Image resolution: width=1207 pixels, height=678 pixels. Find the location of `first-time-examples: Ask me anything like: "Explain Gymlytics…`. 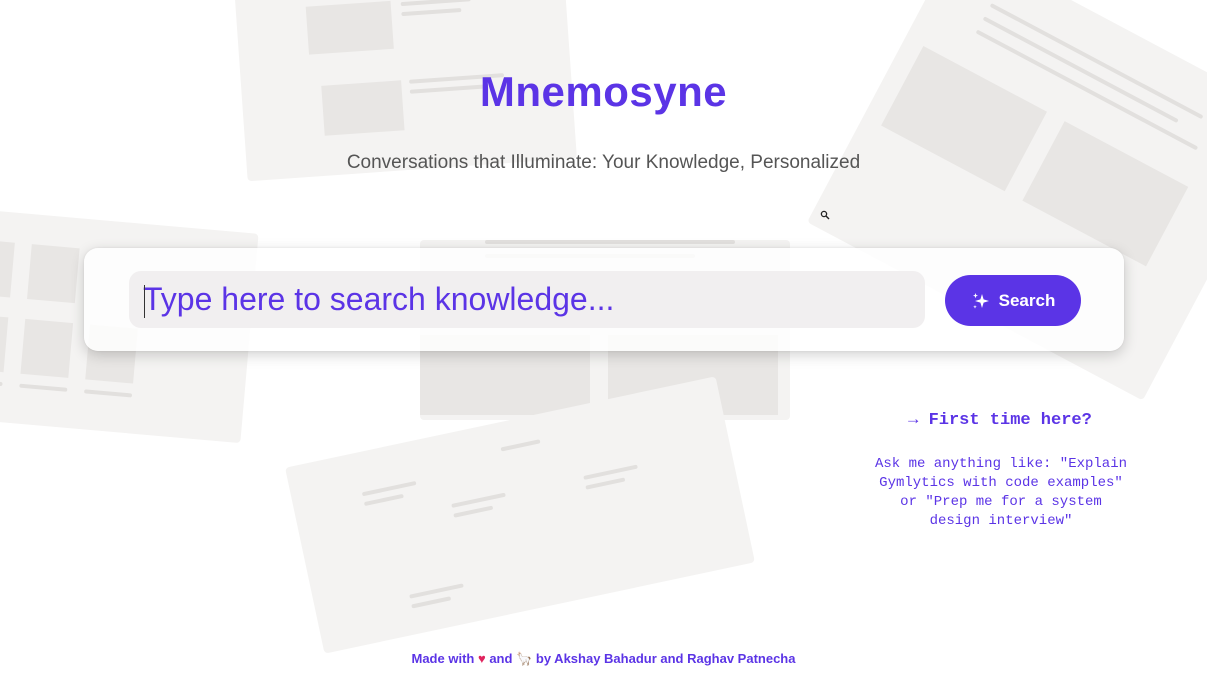

first-time-examples: Ask me anything like: "Explain Gymlytics… is located at coordinates (1001, 492).